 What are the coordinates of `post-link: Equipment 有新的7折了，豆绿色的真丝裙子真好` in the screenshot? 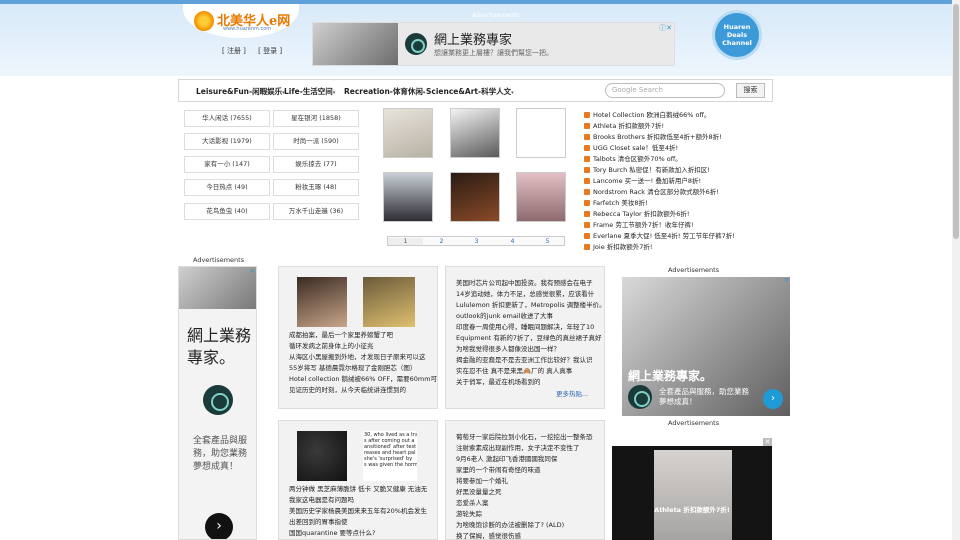 It's located at (529, 337).